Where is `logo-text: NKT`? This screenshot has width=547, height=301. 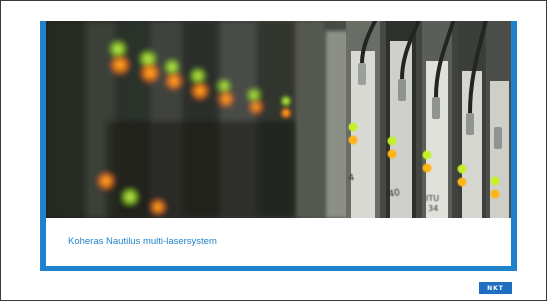 logo-text: NKT is located at coordinates (495, 288).